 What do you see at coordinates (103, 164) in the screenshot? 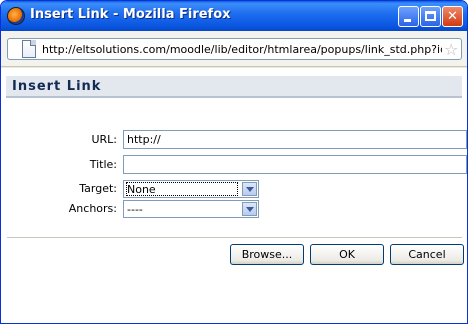
I see `title-label: Title:` at bounding box center [103, 164].